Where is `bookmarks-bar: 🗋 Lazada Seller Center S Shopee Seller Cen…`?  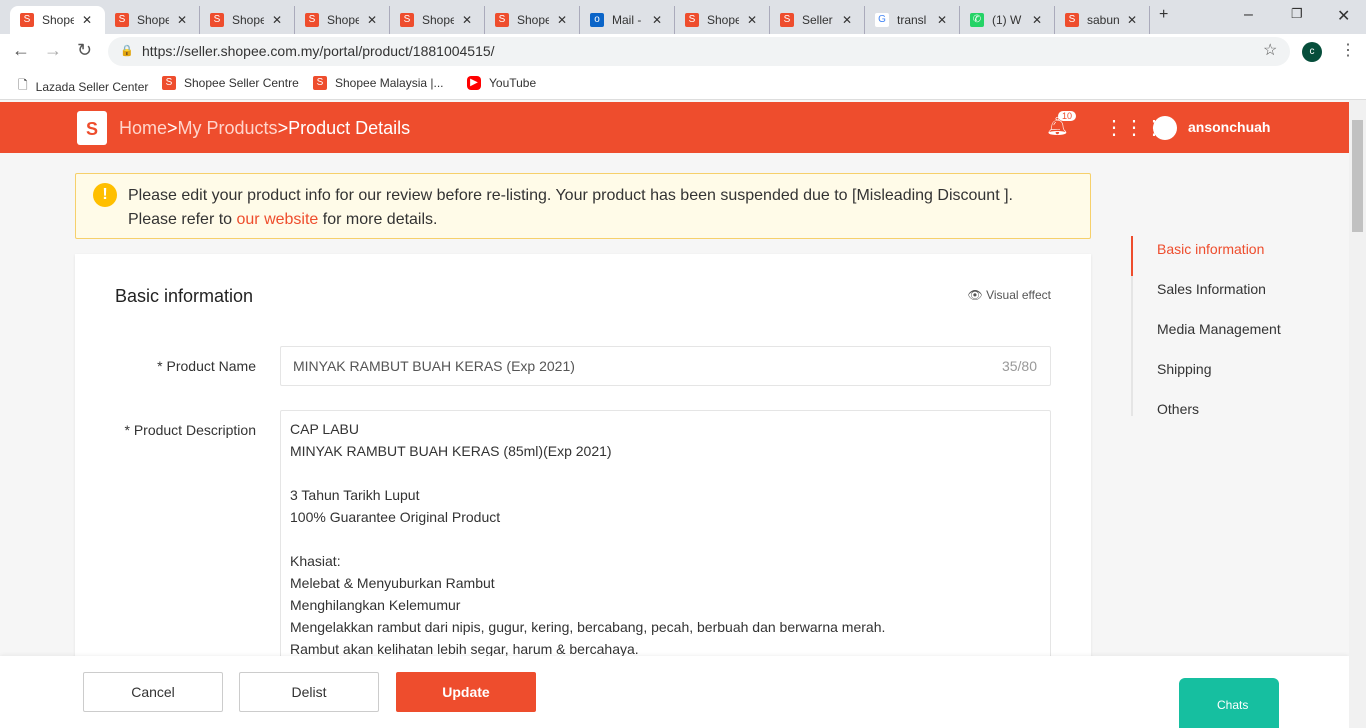 bookmarks-bar: 🗋 Lazada Seller Center S Shopee Seller Cen… is located at coordinates (683, 84).